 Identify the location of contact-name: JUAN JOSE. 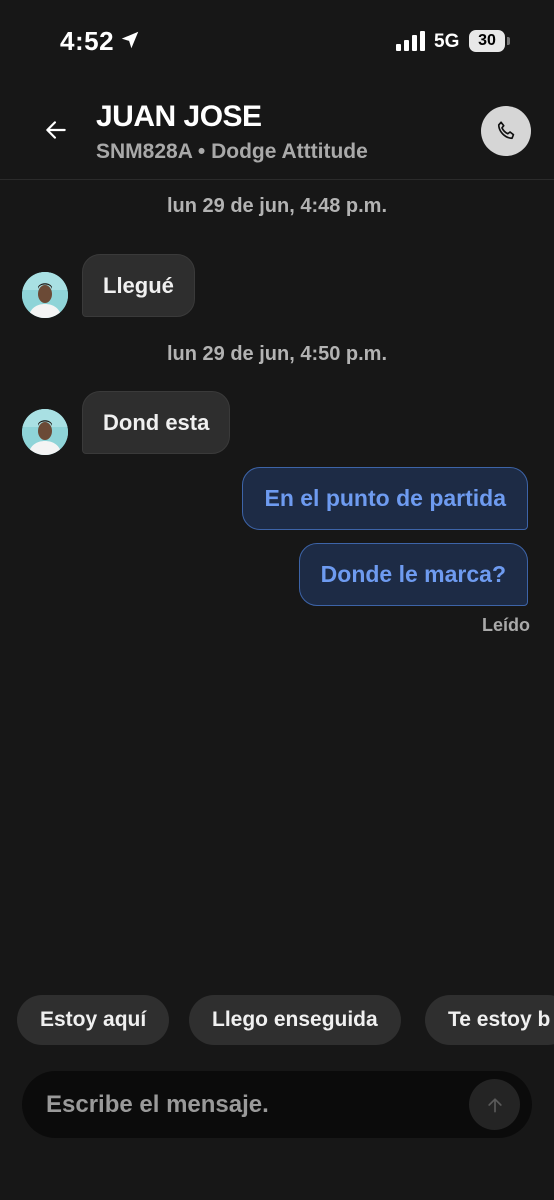
(179, 116).